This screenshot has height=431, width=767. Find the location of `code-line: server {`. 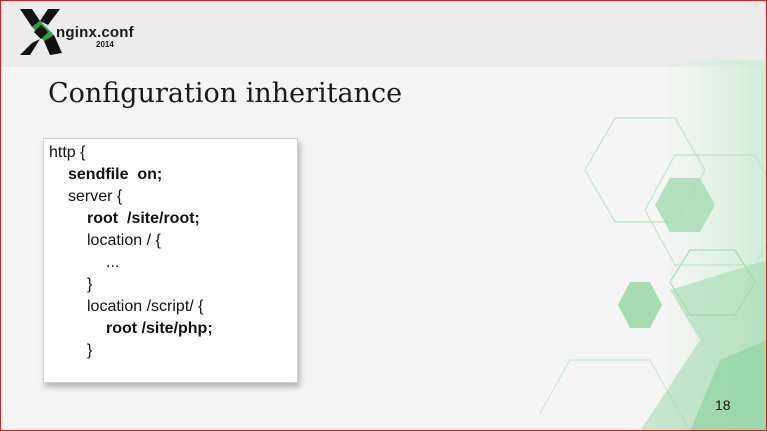

code-line: server { is located at coordinates (95, 196).